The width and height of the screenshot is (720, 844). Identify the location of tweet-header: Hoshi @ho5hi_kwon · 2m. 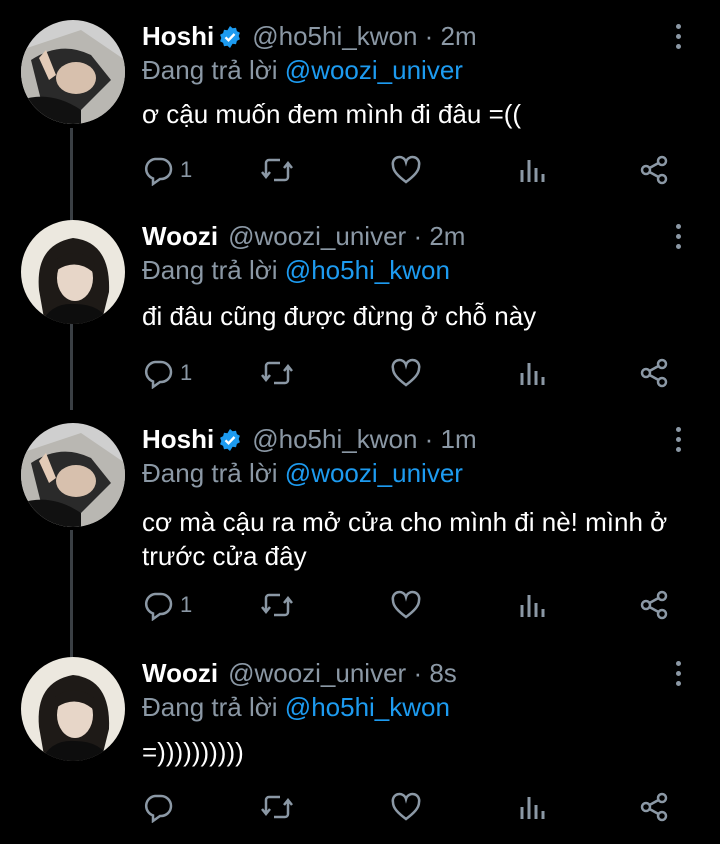
(309, 38).